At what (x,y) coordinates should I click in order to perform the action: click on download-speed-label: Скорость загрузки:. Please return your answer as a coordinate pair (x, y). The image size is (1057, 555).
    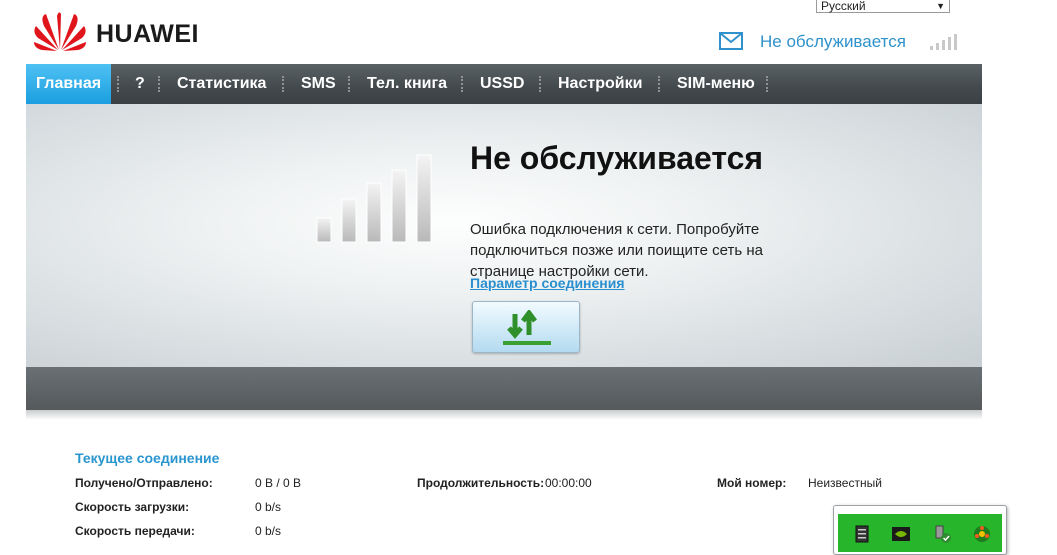
    Looking at the image, I should click on (132, 507).